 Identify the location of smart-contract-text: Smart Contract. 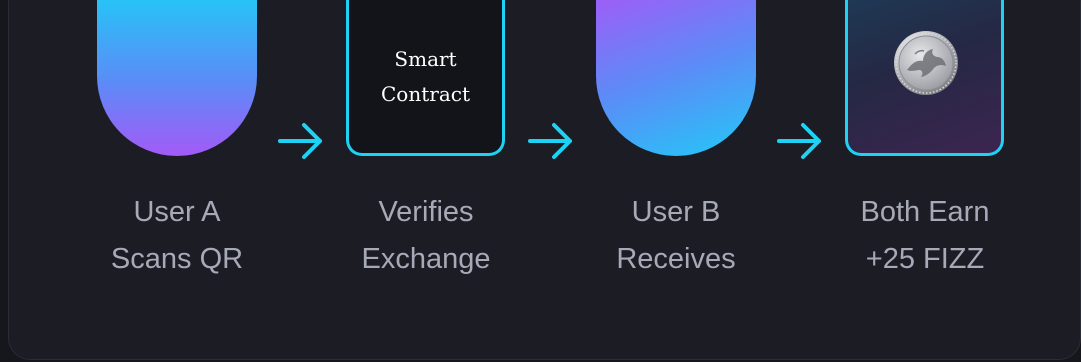
(425, 77).